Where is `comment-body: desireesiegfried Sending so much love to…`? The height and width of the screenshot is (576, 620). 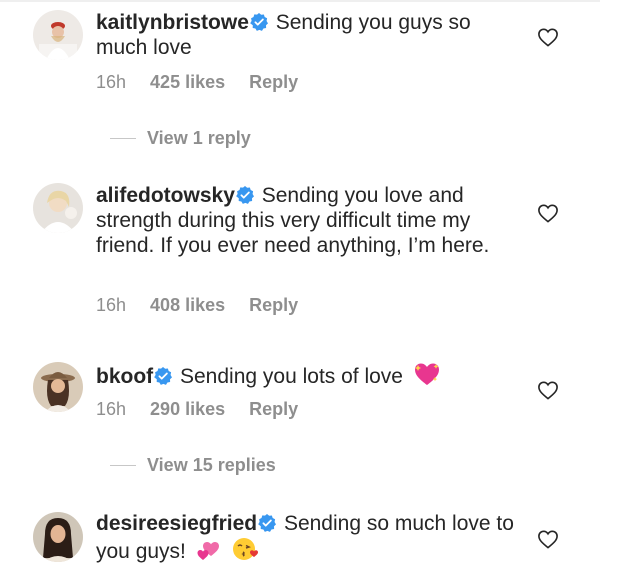 comment-body: desireesiegfried Sending so much love to… is located at coordinates (306, 537).